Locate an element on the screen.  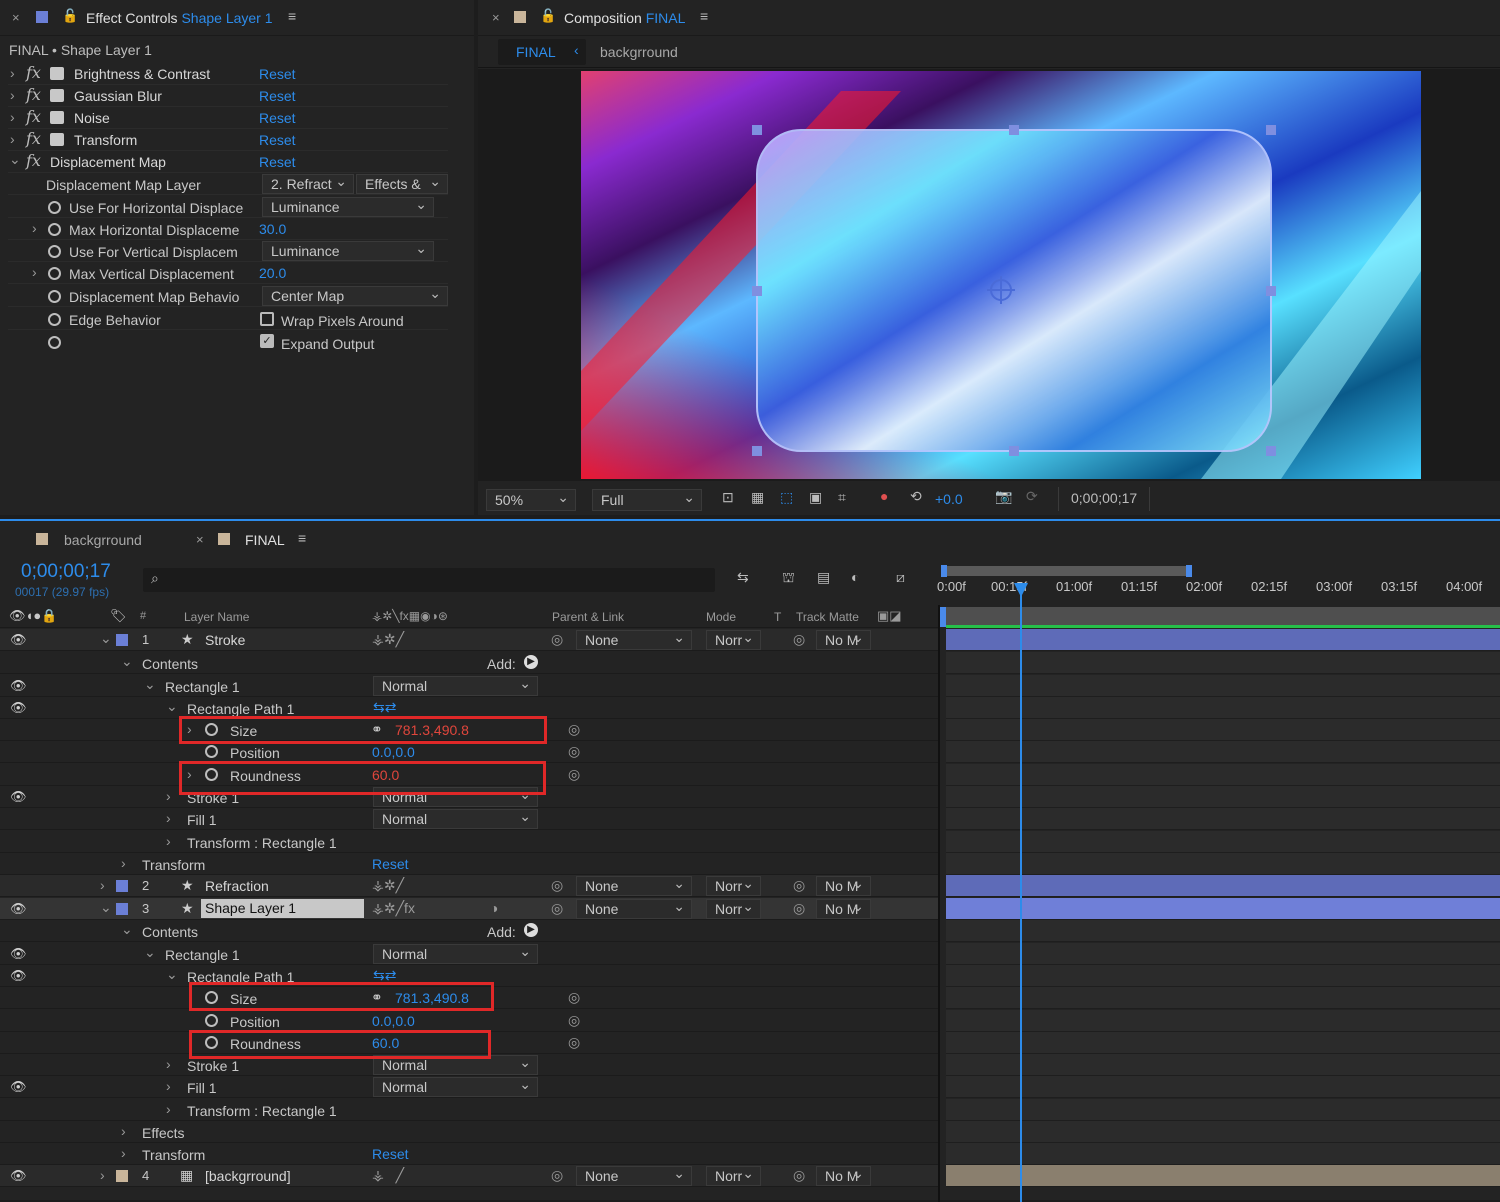
effect-row-noise: › fx Noise Reset is located at coordinates (228, 118).